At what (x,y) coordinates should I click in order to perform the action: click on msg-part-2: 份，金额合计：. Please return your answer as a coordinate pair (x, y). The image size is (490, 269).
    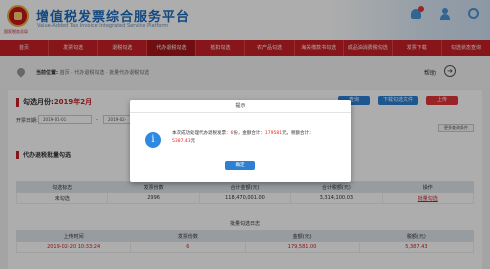
    Looking at the image, I should click on (249, 133).